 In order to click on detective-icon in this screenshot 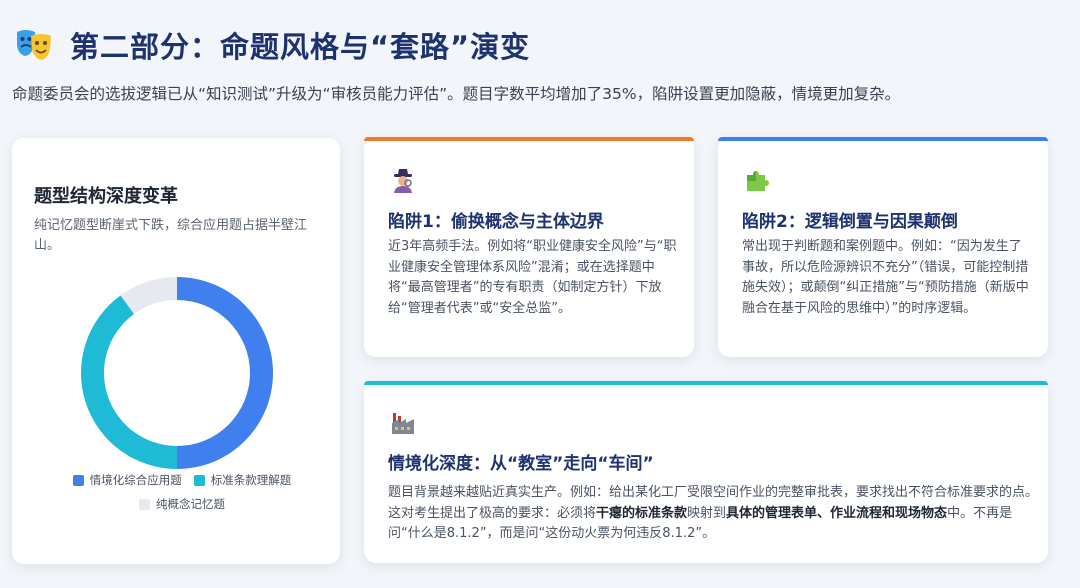, I will do `click(403, 181)`.